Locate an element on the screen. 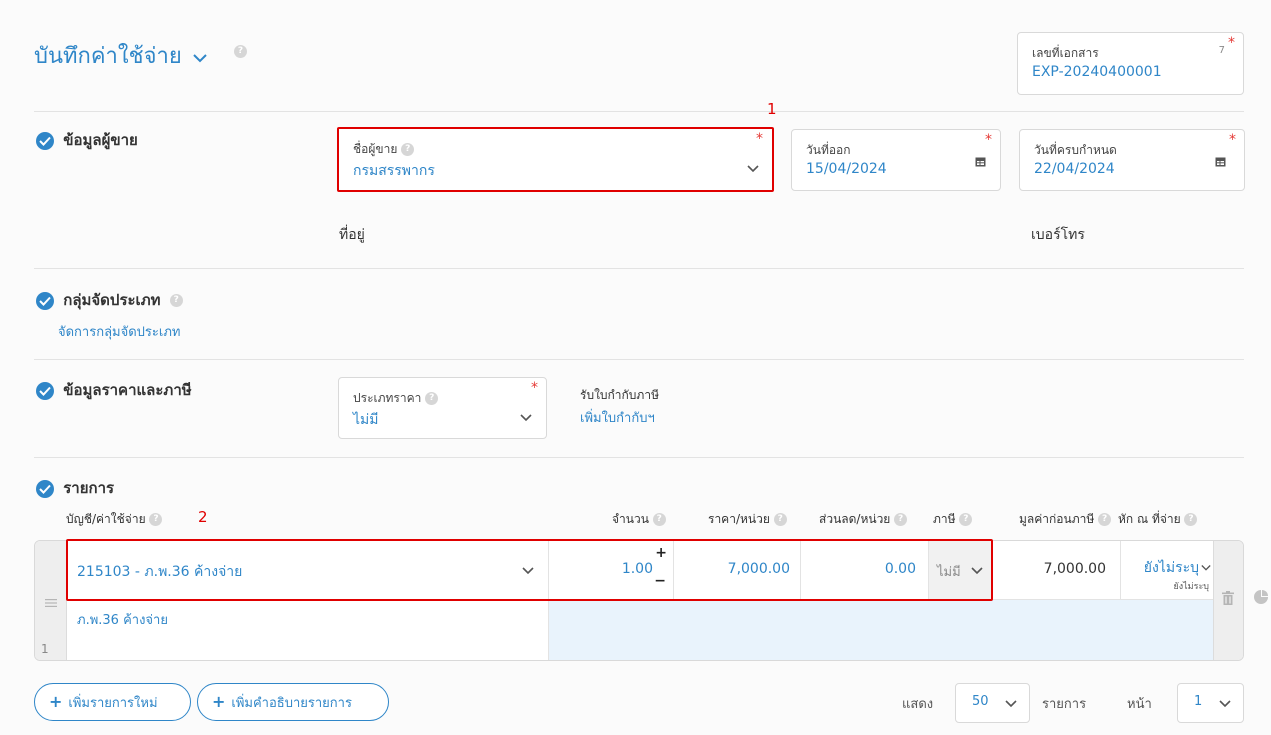  col-account: บัญชี/ค่าใช้จ่าย is located at coordinates (106, 519).